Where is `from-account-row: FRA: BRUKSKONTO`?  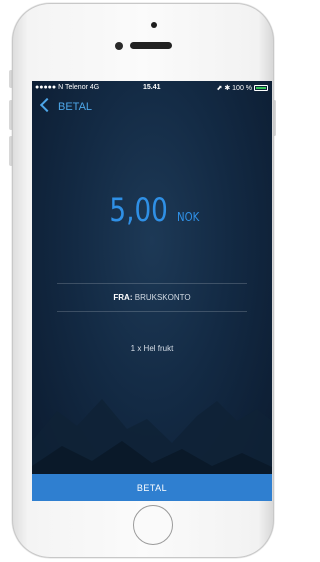
from-account-row: FRA: BRUKSKONTO is located at coordinates (152, 297).